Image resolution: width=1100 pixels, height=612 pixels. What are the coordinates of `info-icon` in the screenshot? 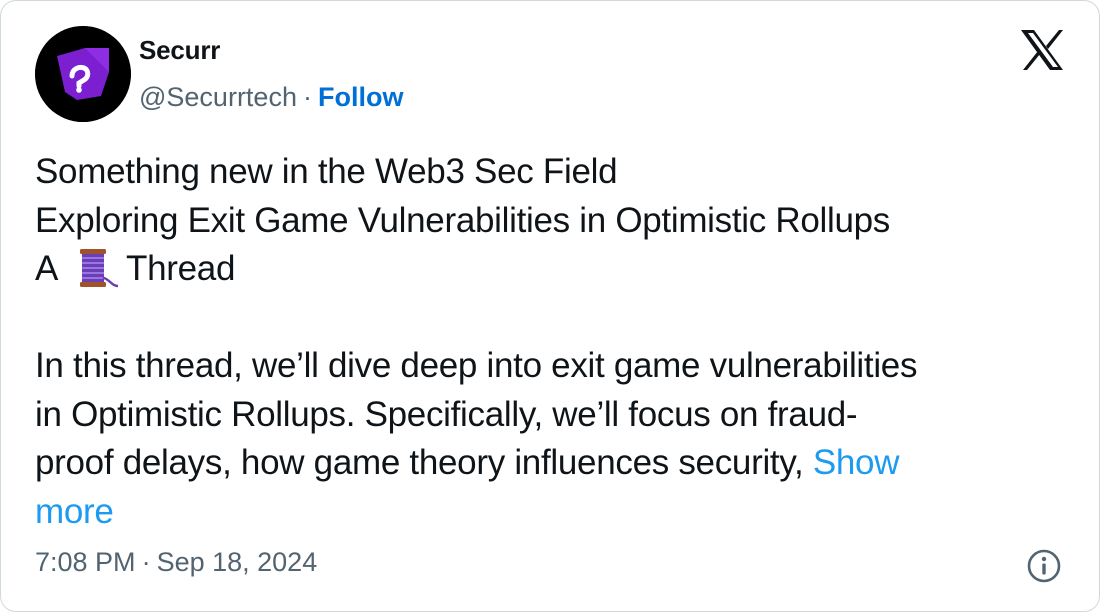 It's located at (1044, 566).